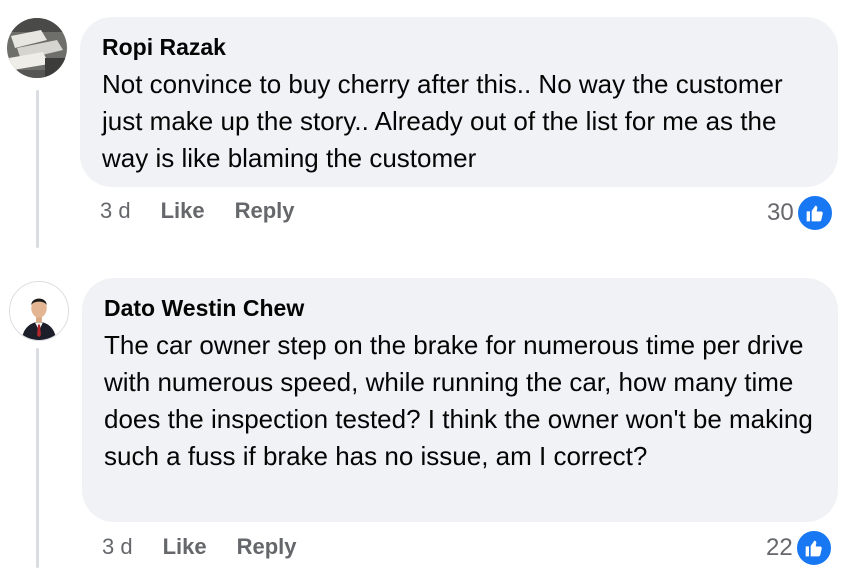  I want to click on reaction-summary: 22, so click(799, 548).